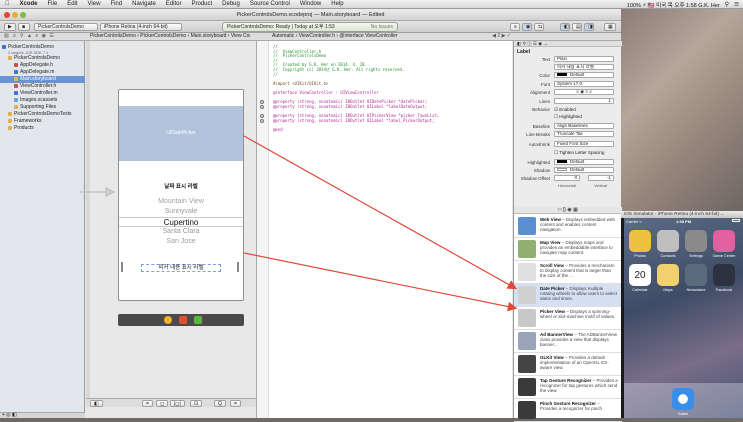 The height and width of the screenshot is (422, 743). What do you see at coordinates (7, 15) in the screenshot?
I see `close-window-icon` at bounding box center [7, 15].